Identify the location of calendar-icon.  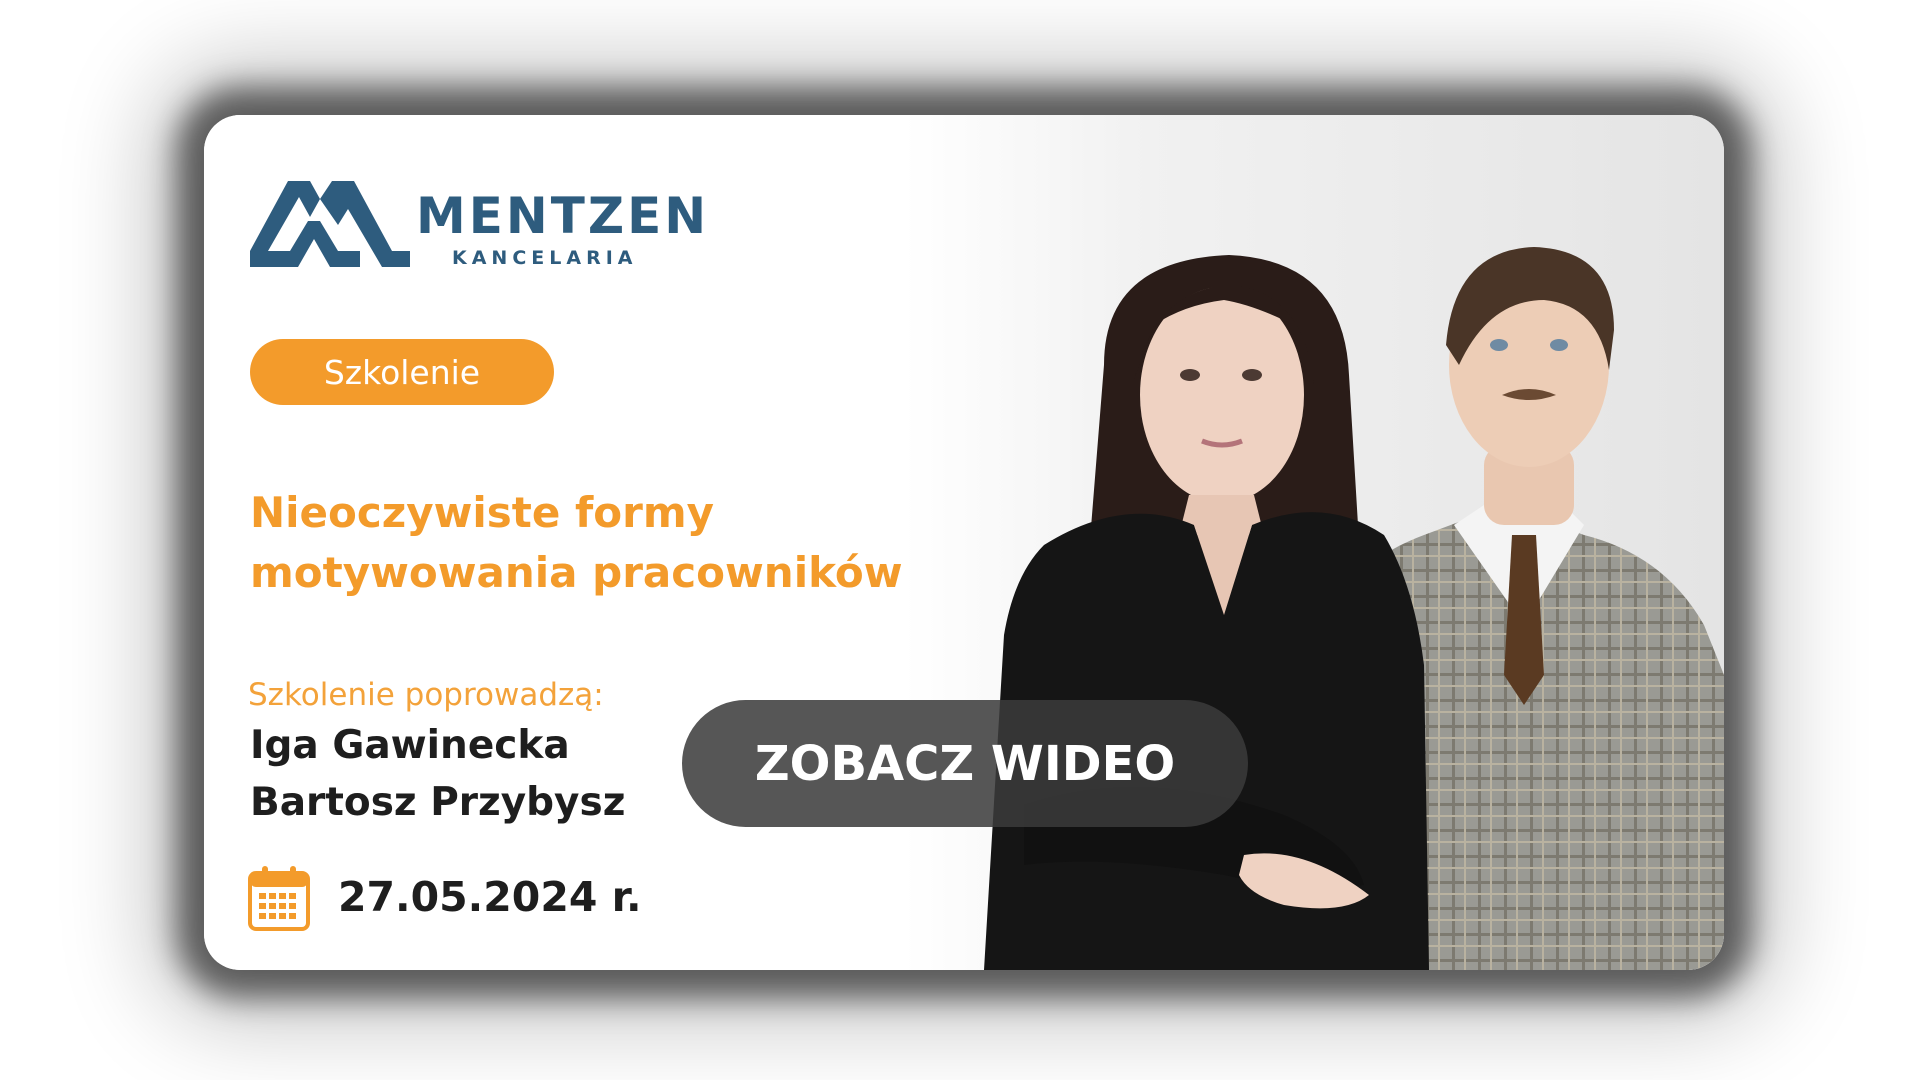
(279, 898).